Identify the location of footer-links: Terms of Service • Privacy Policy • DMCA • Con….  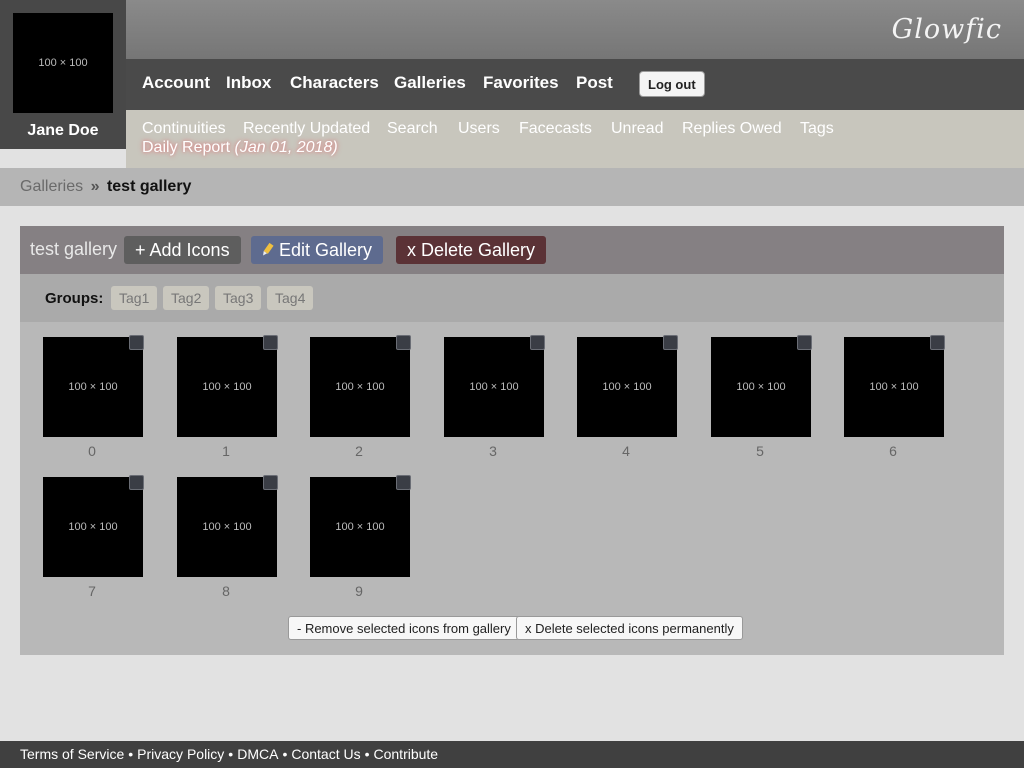
(229, 754).